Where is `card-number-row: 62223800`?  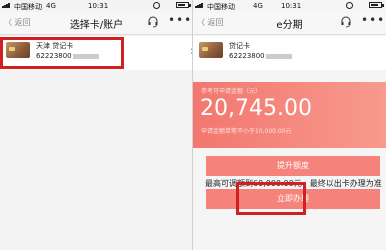
card-number-row: 62223800 is located at coordinates (260, 56).